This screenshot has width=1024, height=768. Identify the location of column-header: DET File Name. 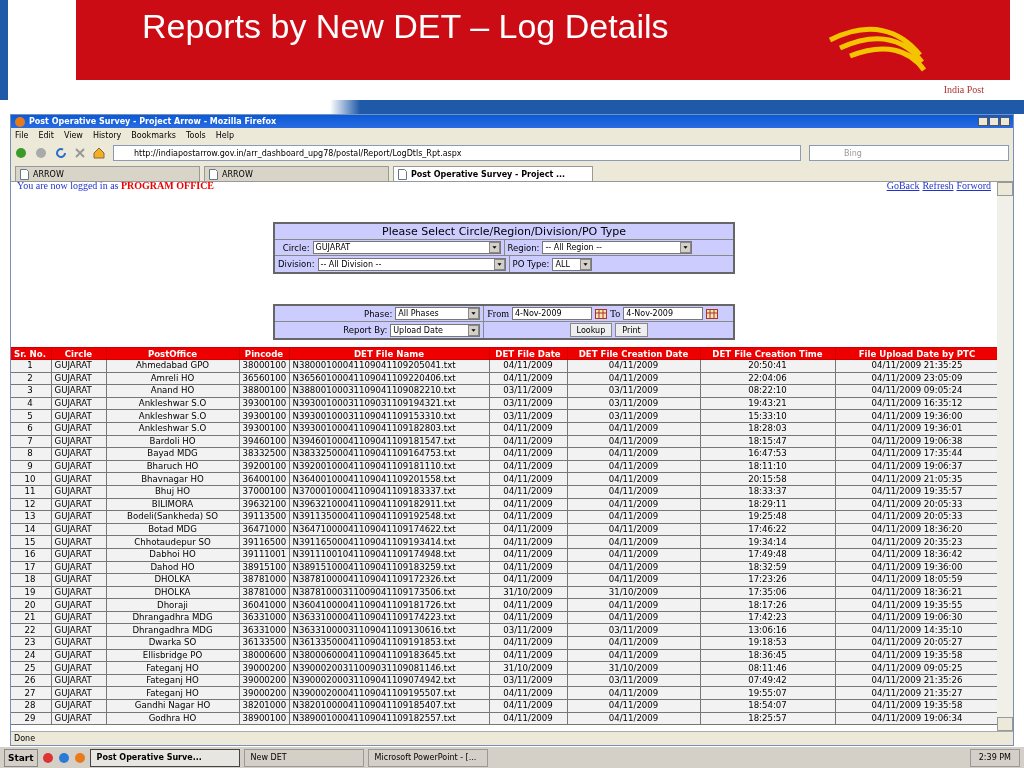
(389, 353).